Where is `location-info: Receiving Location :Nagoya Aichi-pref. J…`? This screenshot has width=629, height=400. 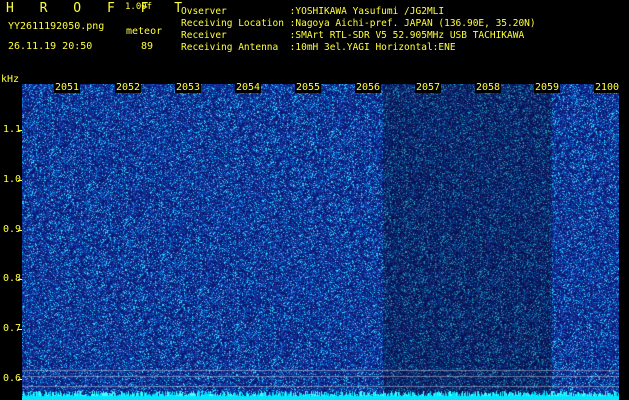 location-info: Receiving Location :Nagoya Aichi-pref. J… is located at coordinates (358, 23).